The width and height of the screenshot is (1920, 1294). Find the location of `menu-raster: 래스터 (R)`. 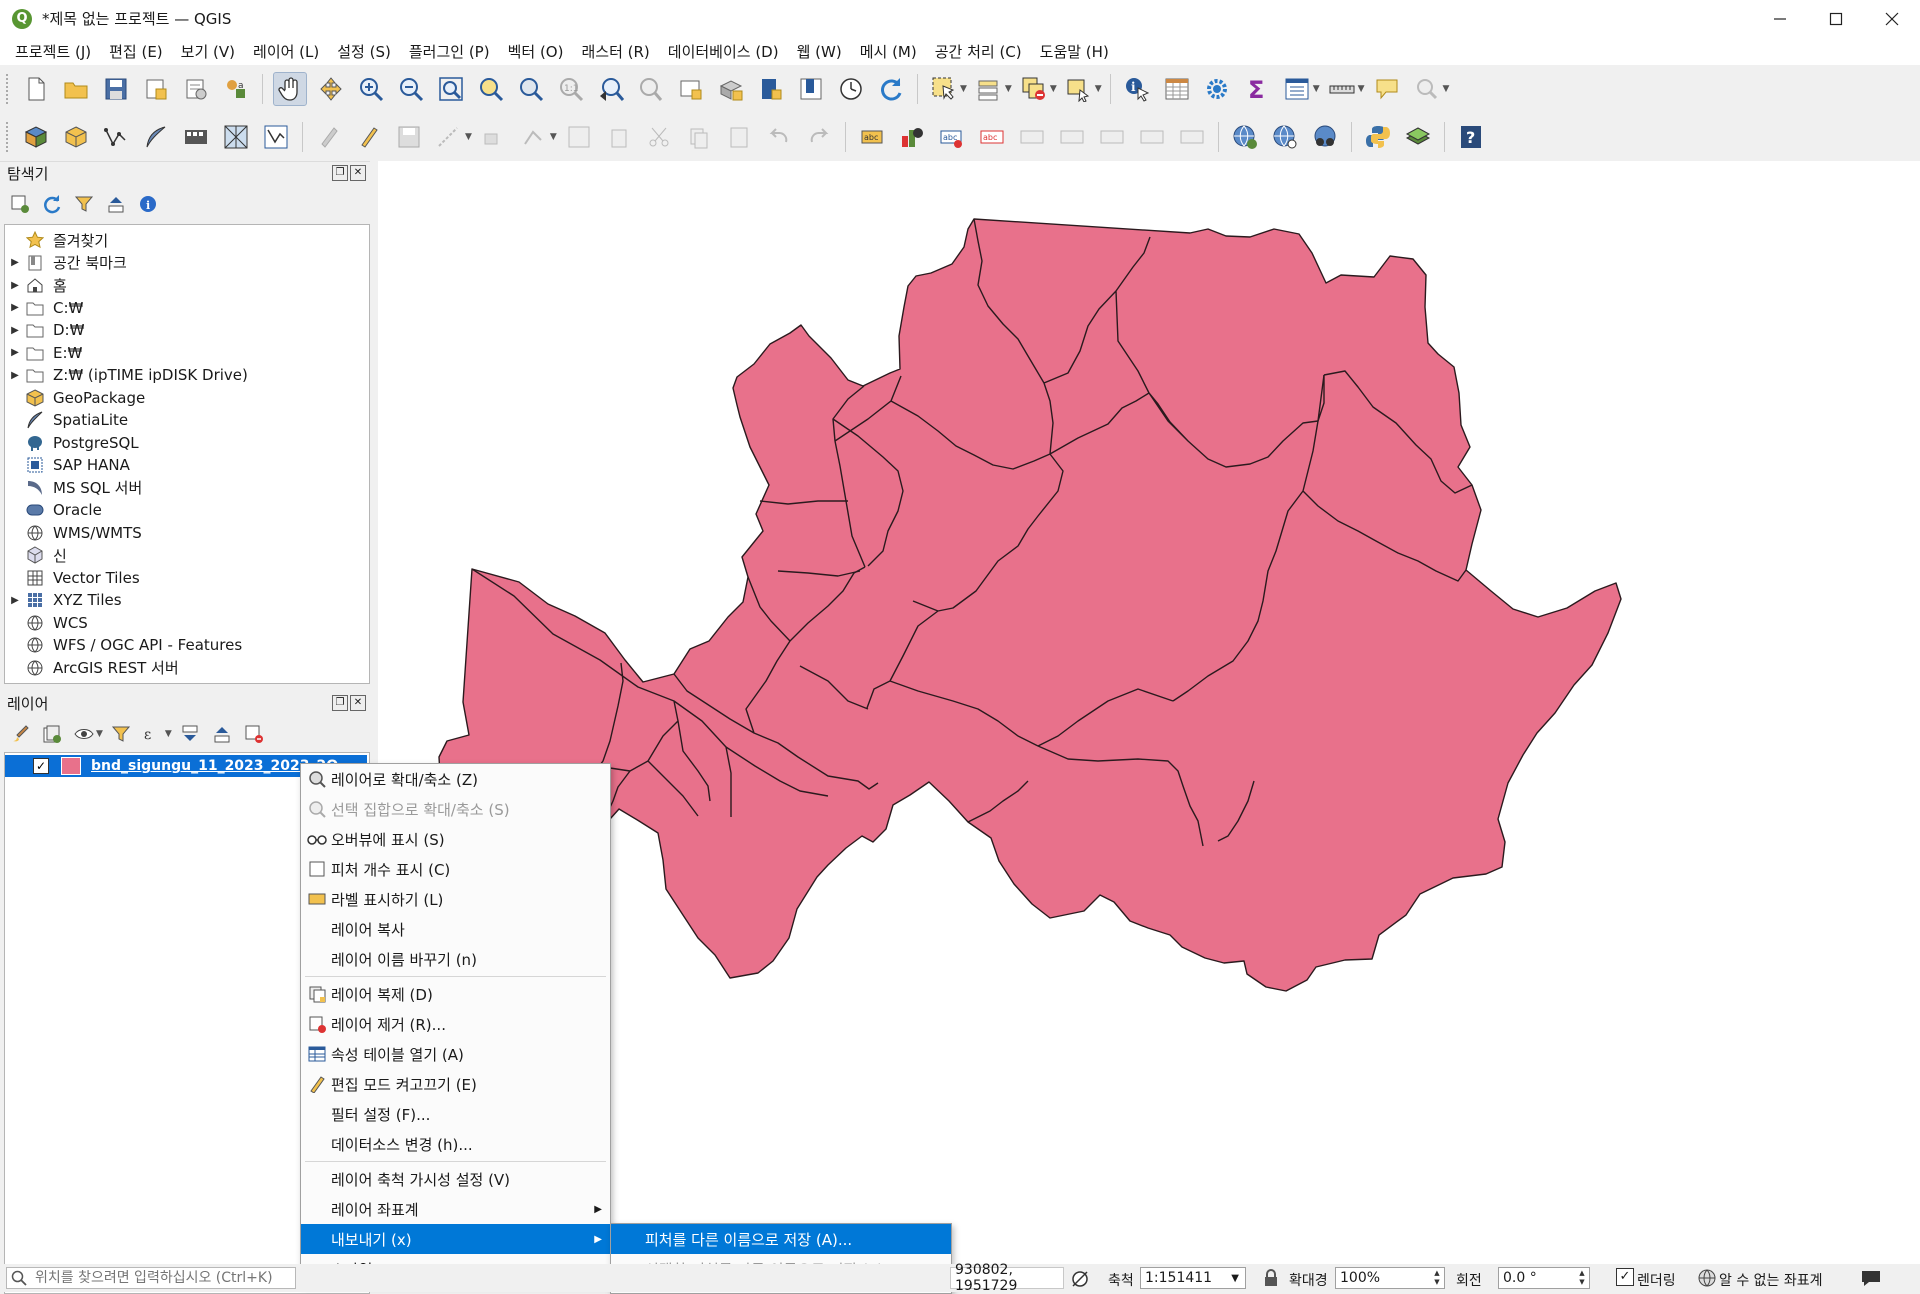

menu-raster: 래스터 (R) is located at coordinates (615, 51).